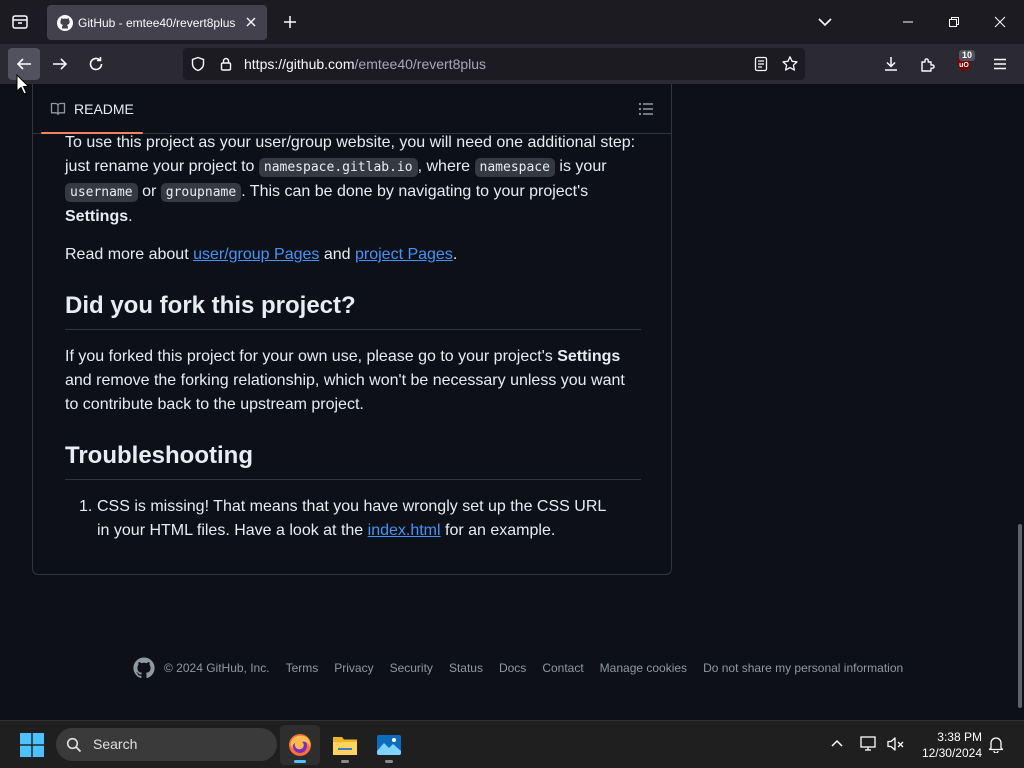  I want to click on show-hidden-icons-chevron-up-icon, so click(837, 743).